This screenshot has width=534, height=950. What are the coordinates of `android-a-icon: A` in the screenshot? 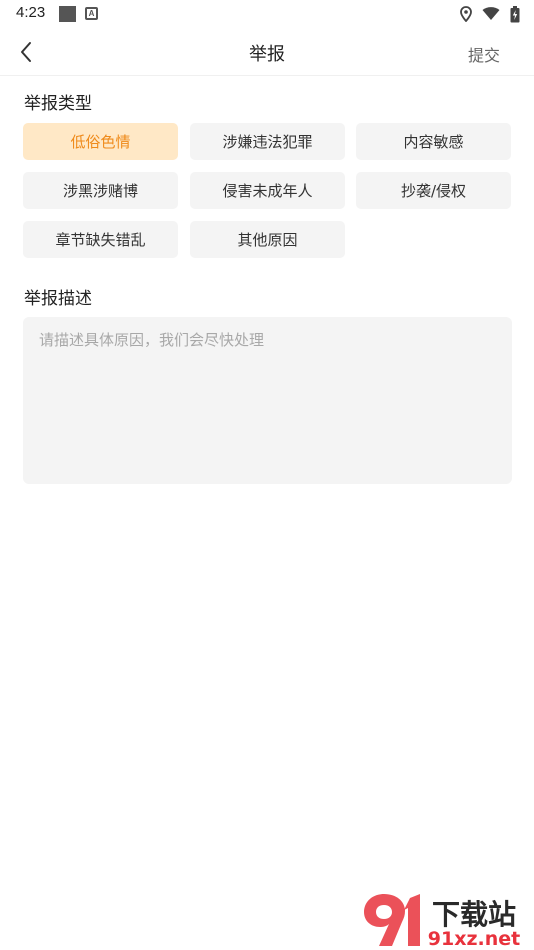 It's located at (91, 13).